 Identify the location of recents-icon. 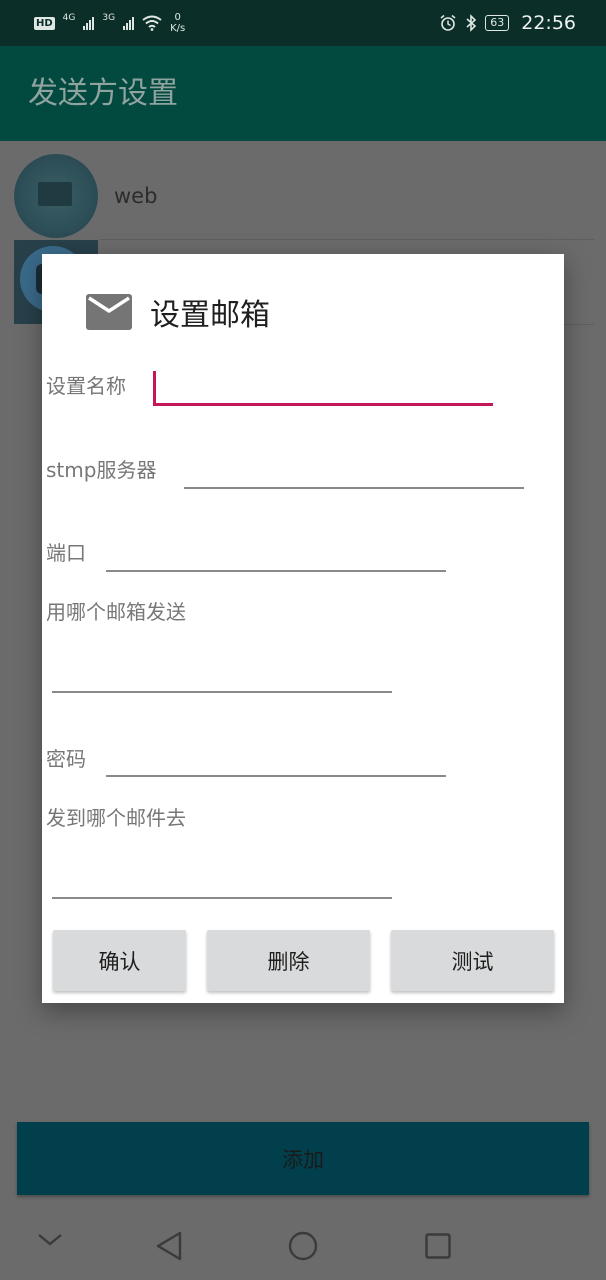
(438, 1246).